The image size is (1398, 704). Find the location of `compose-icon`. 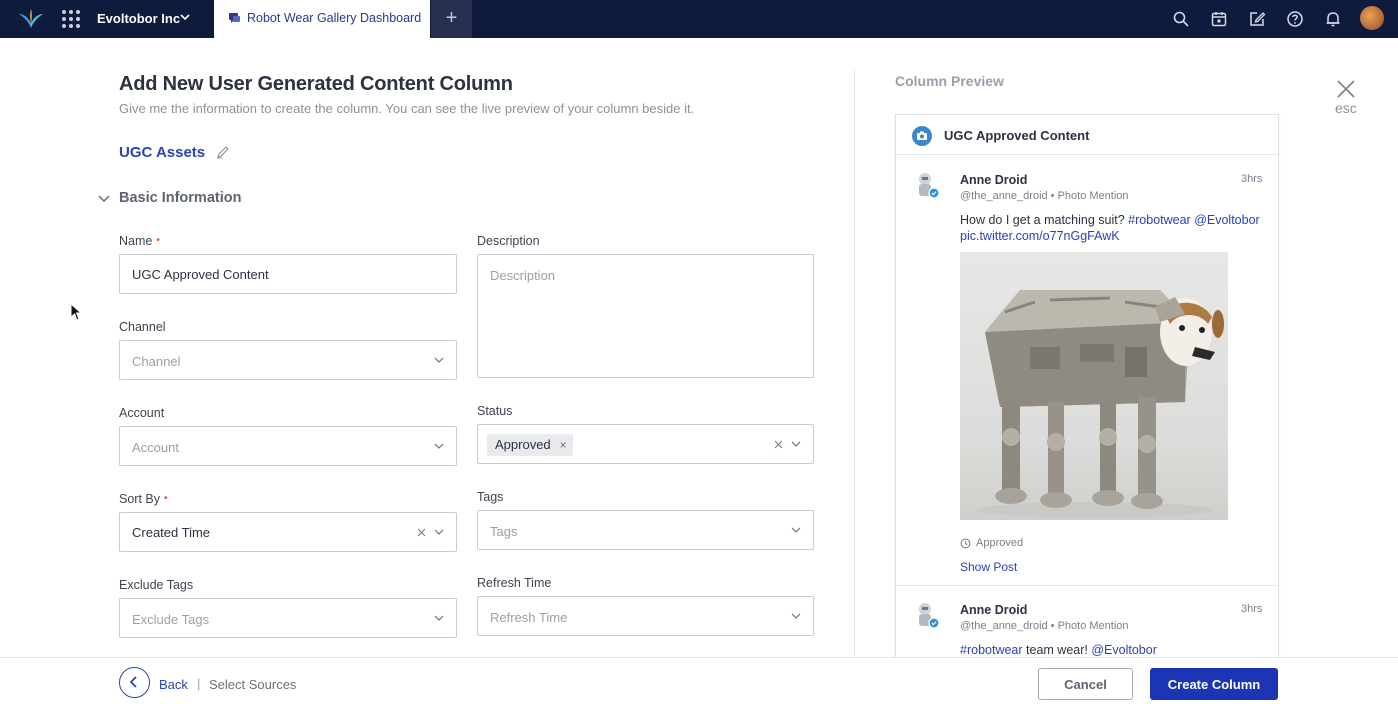

compose-icon is located at coordinates (1257, 19).